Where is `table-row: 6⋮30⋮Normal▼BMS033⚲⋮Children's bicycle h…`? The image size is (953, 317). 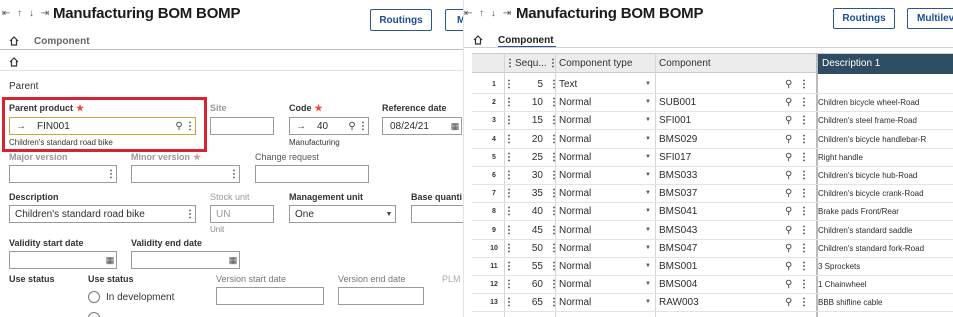 table-row: 6⋮30⋮Normal▼BMS033⚲⋮Children's bicycle h… is located at coordinates (712, 176).